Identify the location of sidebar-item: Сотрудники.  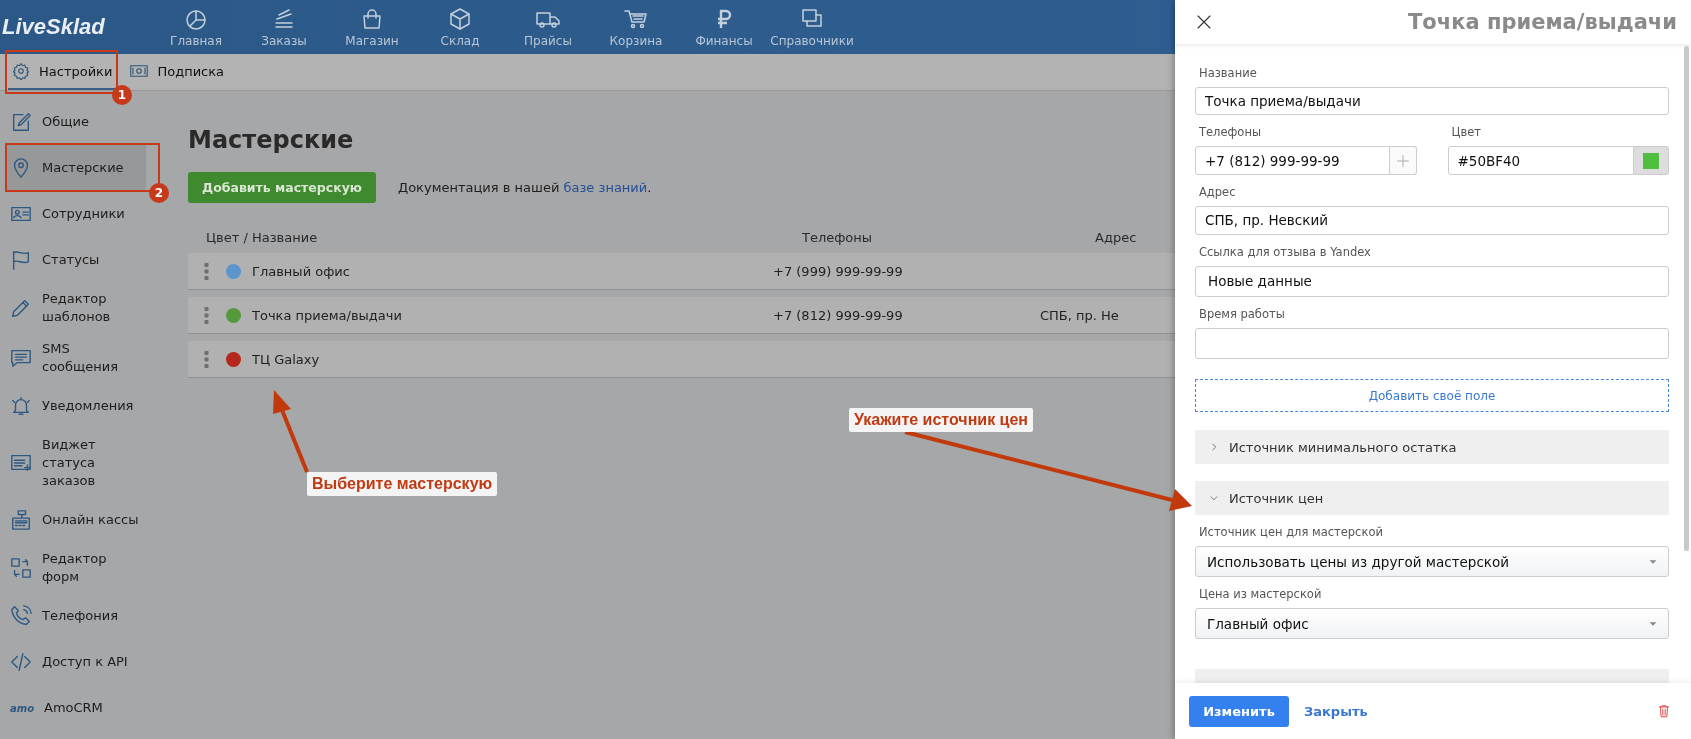
(73, 214).